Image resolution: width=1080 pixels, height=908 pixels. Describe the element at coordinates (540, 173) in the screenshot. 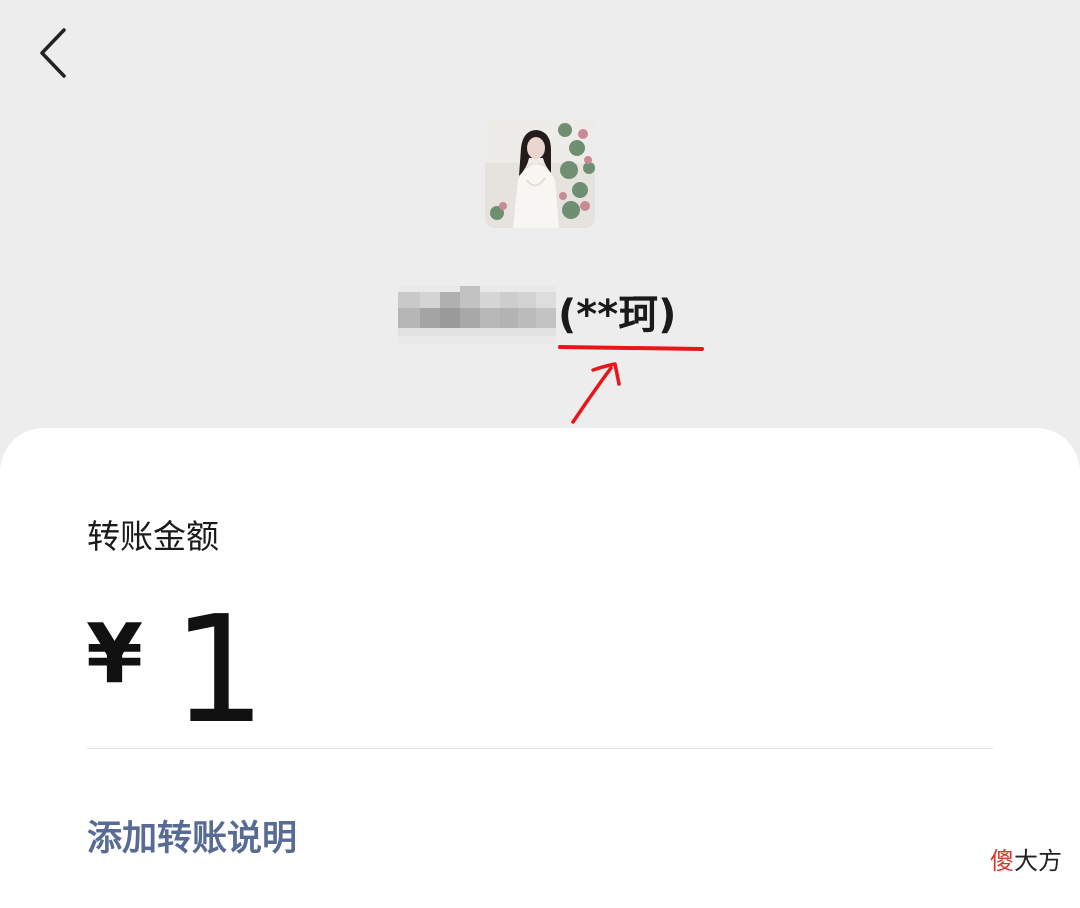

I see `payee-avatar` at that location.